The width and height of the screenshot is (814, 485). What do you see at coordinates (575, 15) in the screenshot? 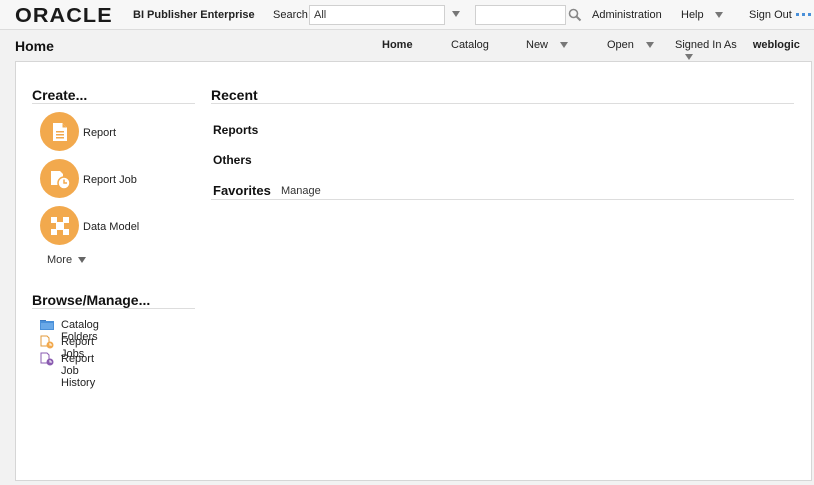
I see `search-icon` at bounding box center [575, 15].